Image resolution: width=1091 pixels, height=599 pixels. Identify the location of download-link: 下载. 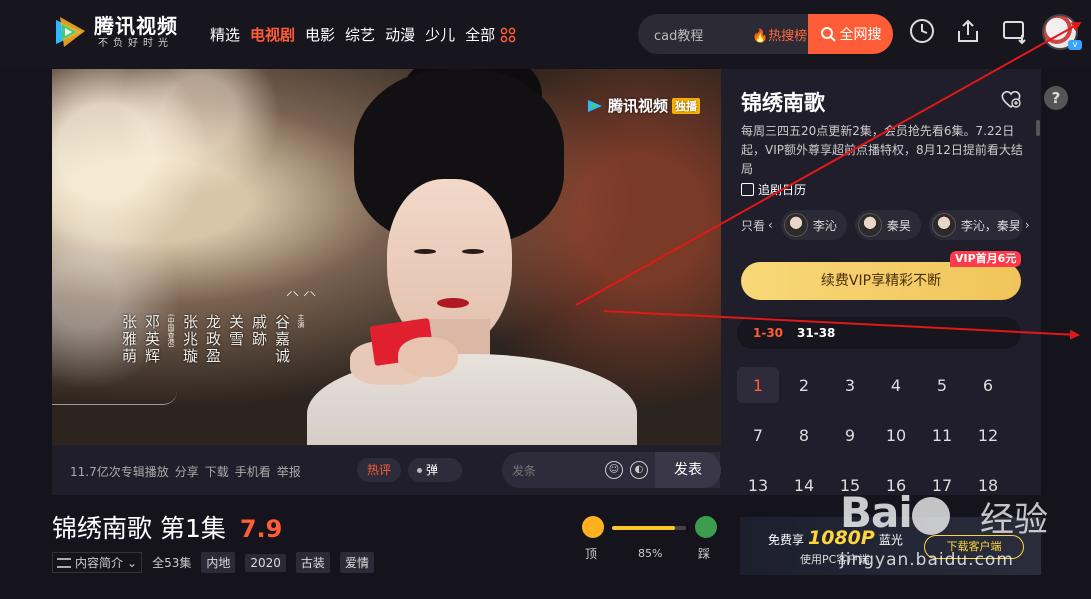
(217, 471).